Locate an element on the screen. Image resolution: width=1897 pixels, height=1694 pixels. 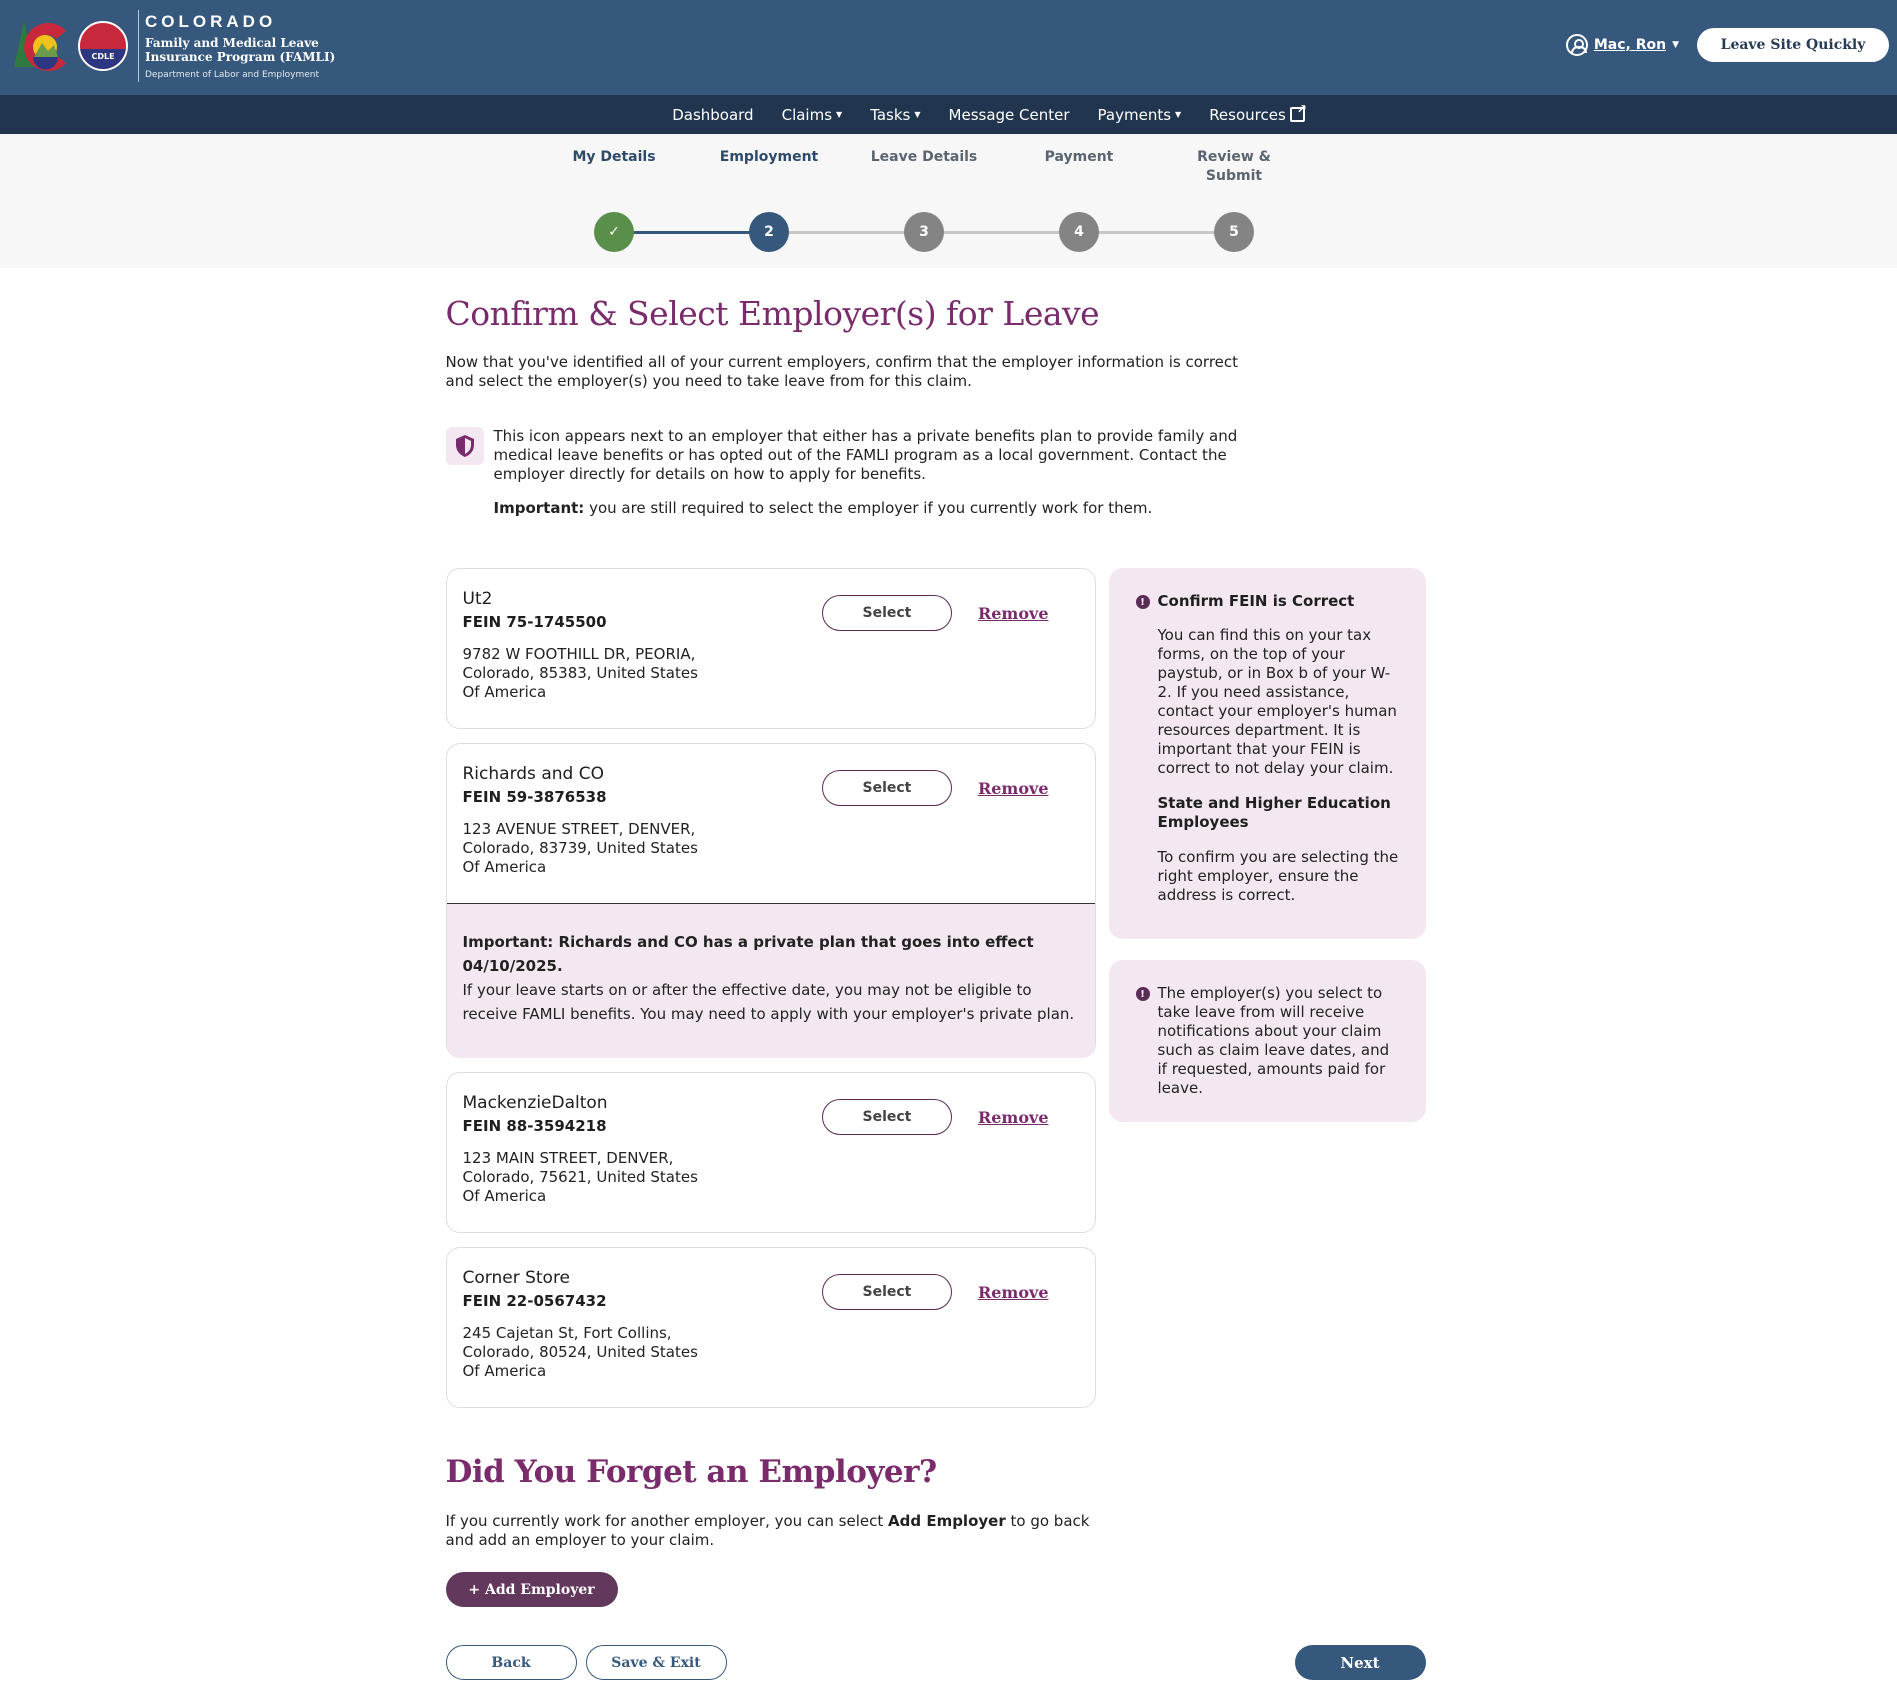
nav-claims: Claims ▼ is located at coordinates (812, 115).